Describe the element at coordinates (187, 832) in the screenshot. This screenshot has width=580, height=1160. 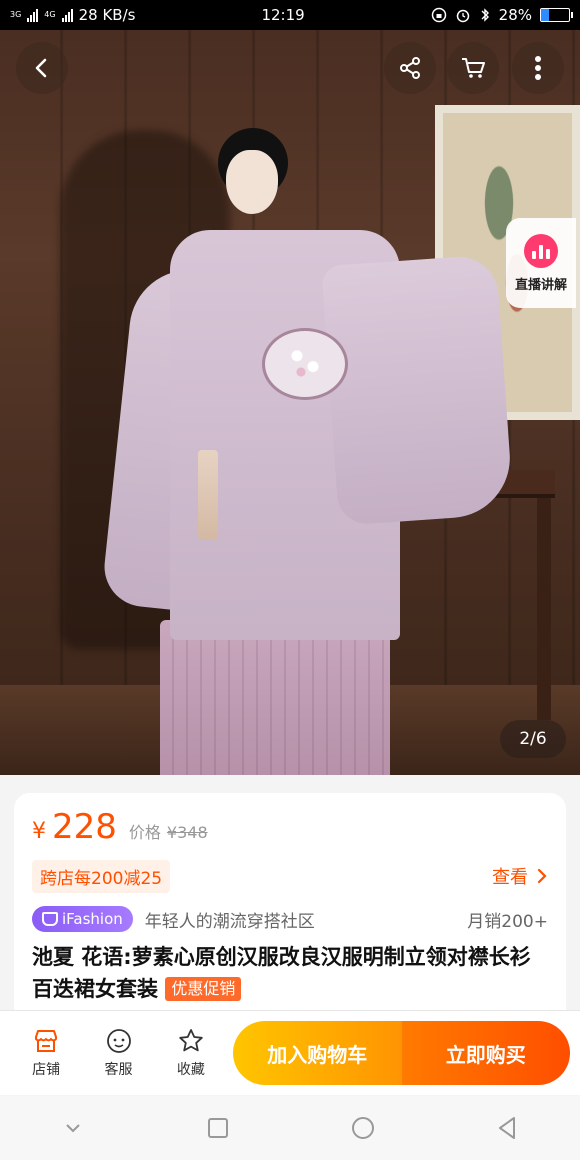
I see `original-price: ¥348` at that location.